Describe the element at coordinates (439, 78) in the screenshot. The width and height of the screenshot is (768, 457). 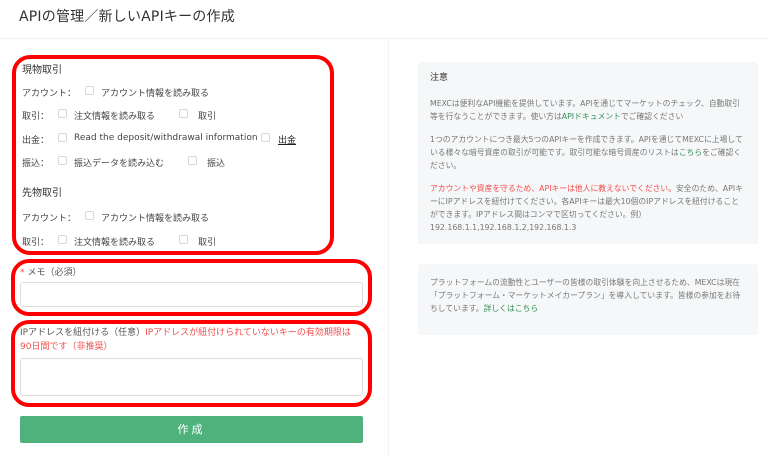
I see `notice-title: 注意` at that location.